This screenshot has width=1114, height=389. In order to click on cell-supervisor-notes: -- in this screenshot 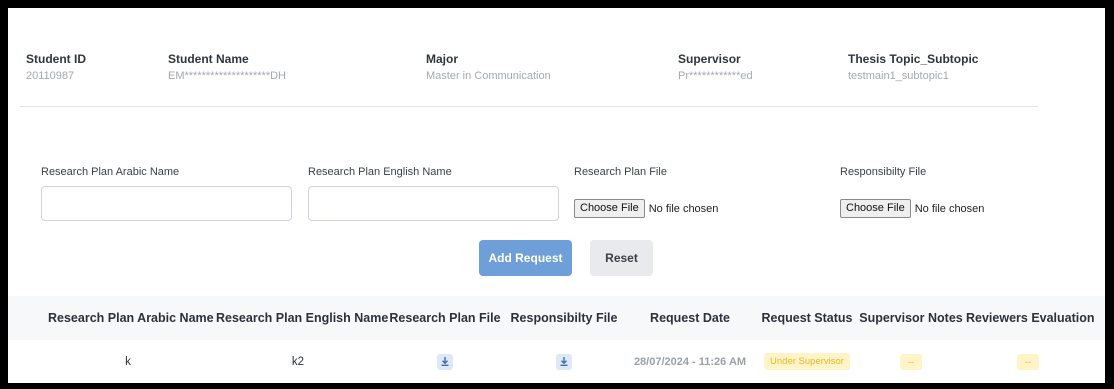, I will do `click(911, 361)`.